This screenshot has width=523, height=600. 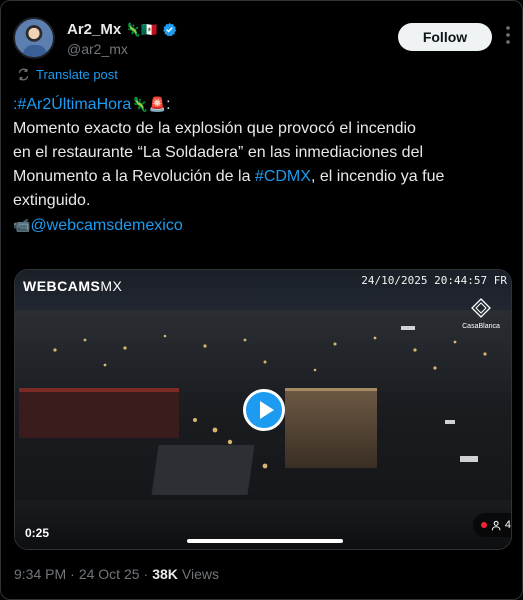 I want to click on video-scrubber, so click(x=265, y=541).